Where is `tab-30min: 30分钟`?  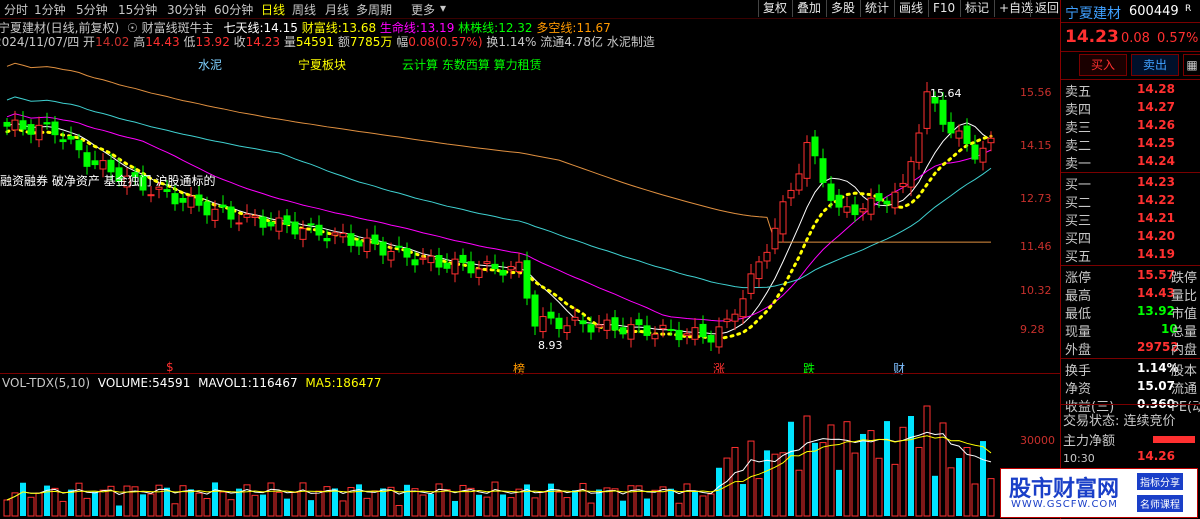 tab-30min: 30分钟 is located at coordinates (186, 9).